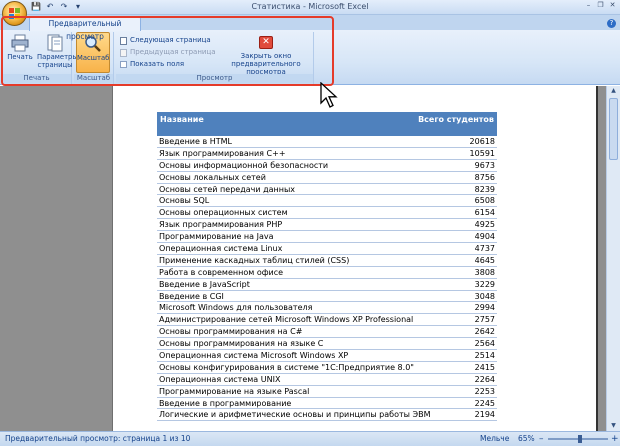  Describe the element at coordinates (327, 344) in the screenshot. I see `table-row: Основы программирования на языке С 2564` at that location.